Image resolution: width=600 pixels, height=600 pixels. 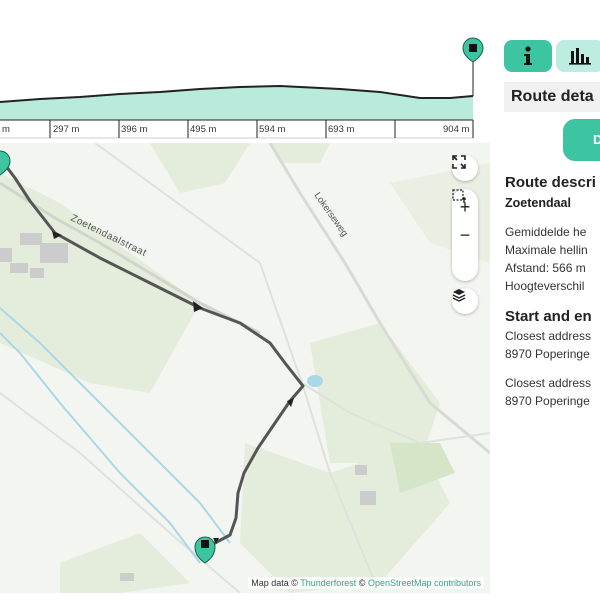 What do you see at coordinates (274, 583) in the screenshot?
I see `attribution-prefix: Map data ©` at bounding box center [274, 583].